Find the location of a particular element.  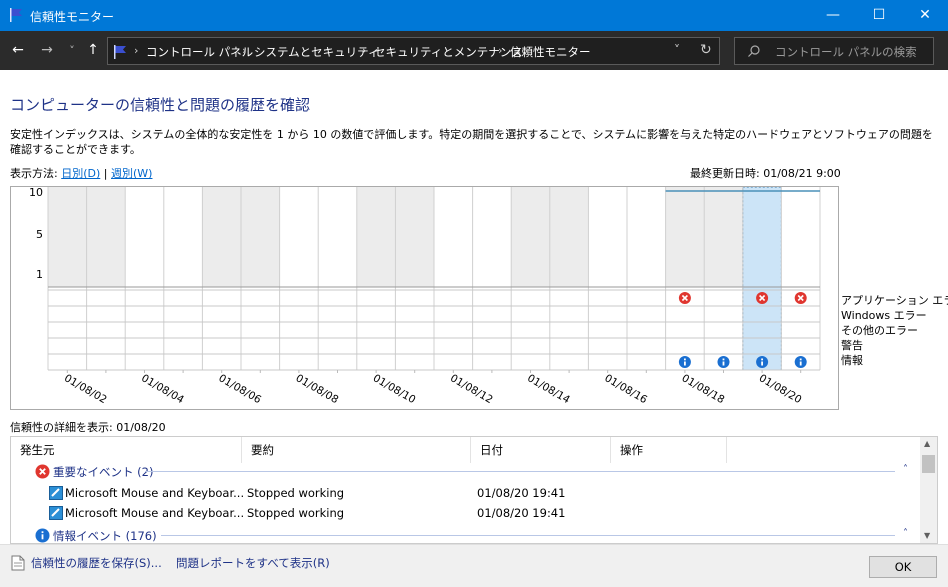

legend-application-errors: アプリケーション エラー is located at coordinates (894, 300).